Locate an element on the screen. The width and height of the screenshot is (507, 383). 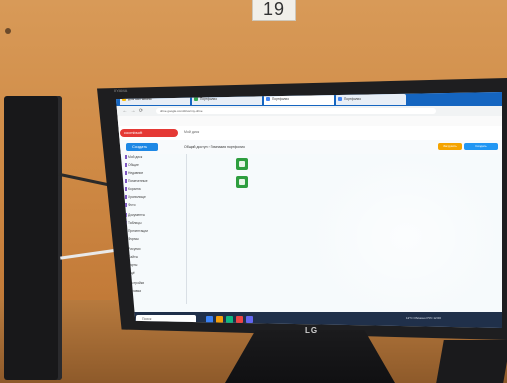
app-header-text: Мой диск is located at coordinates (192, 132).